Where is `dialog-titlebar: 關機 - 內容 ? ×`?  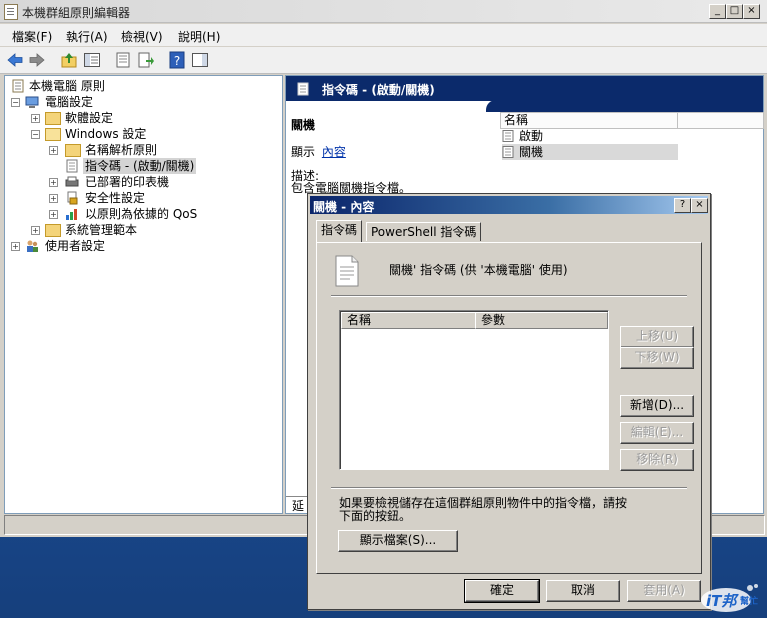 dialog-titlebar: 關機 - 內容 ? × is located at coordinates (509, 205).